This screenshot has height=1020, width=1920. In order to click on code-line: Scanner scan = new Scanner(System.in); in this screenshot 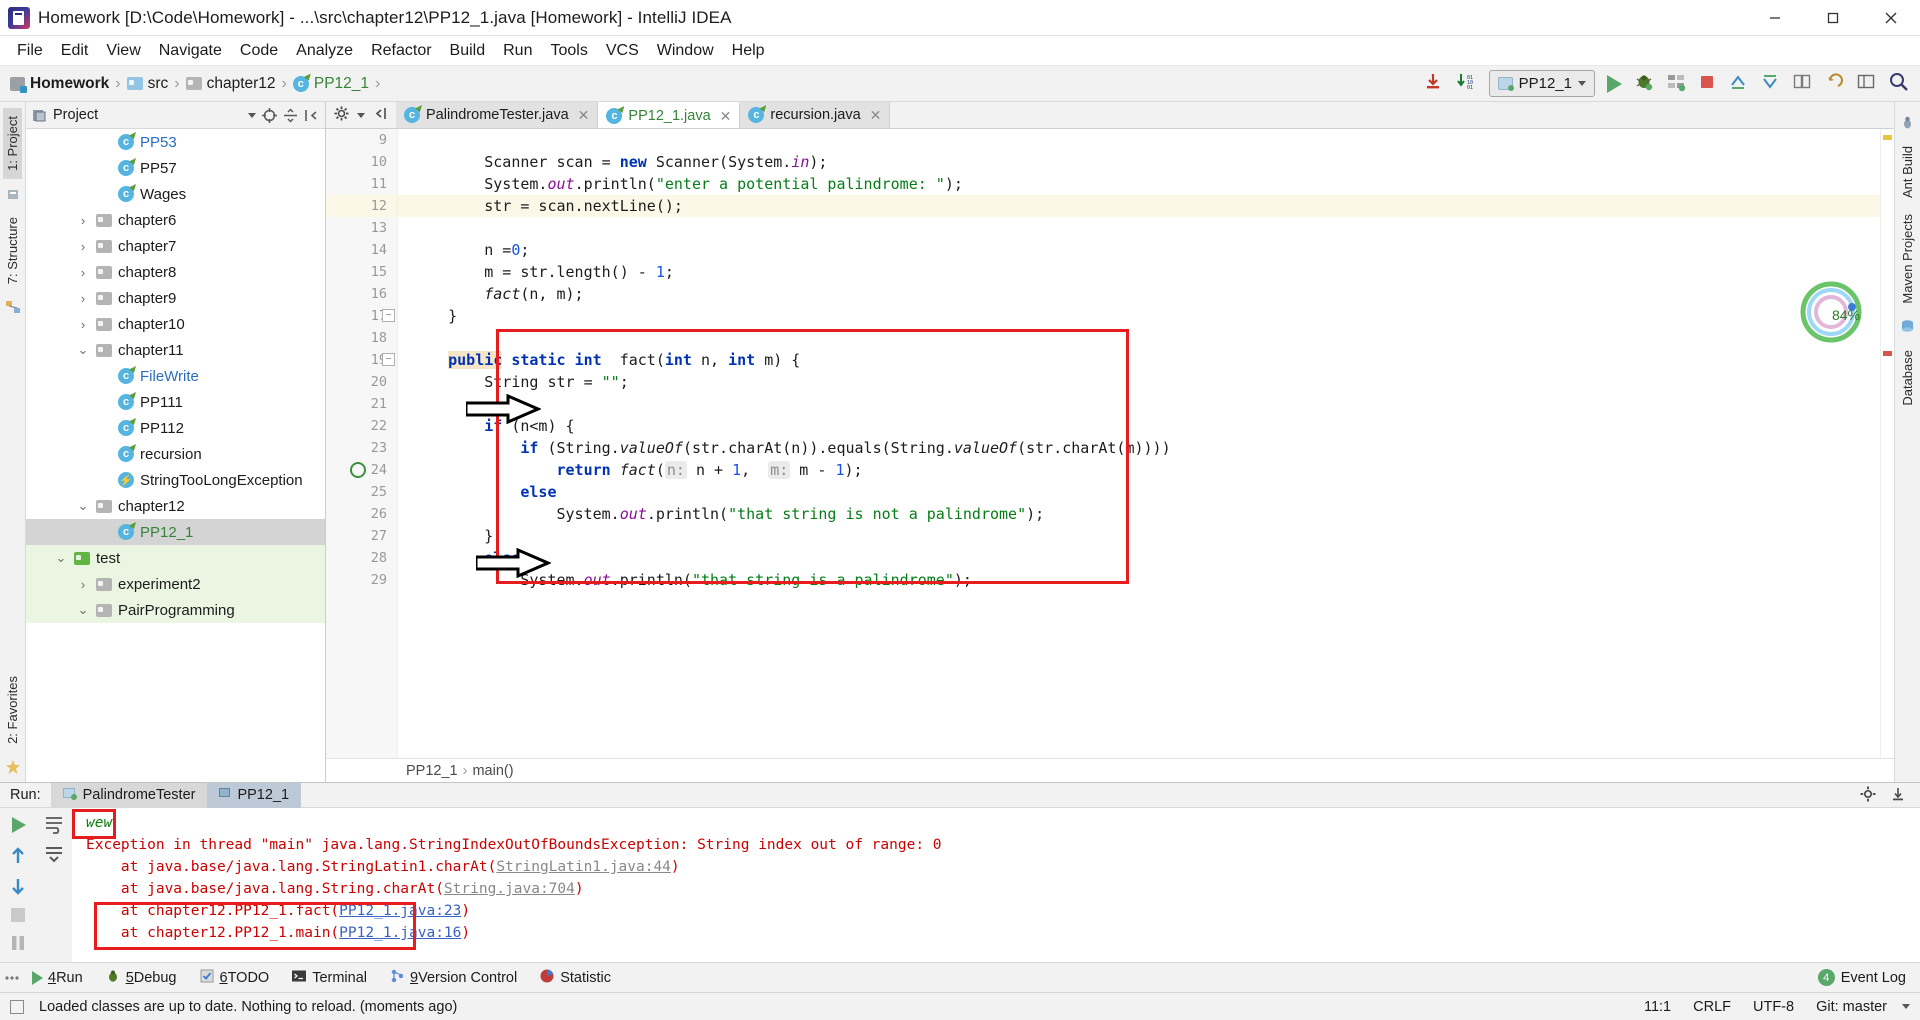, I will do `click(1139, 162)`.